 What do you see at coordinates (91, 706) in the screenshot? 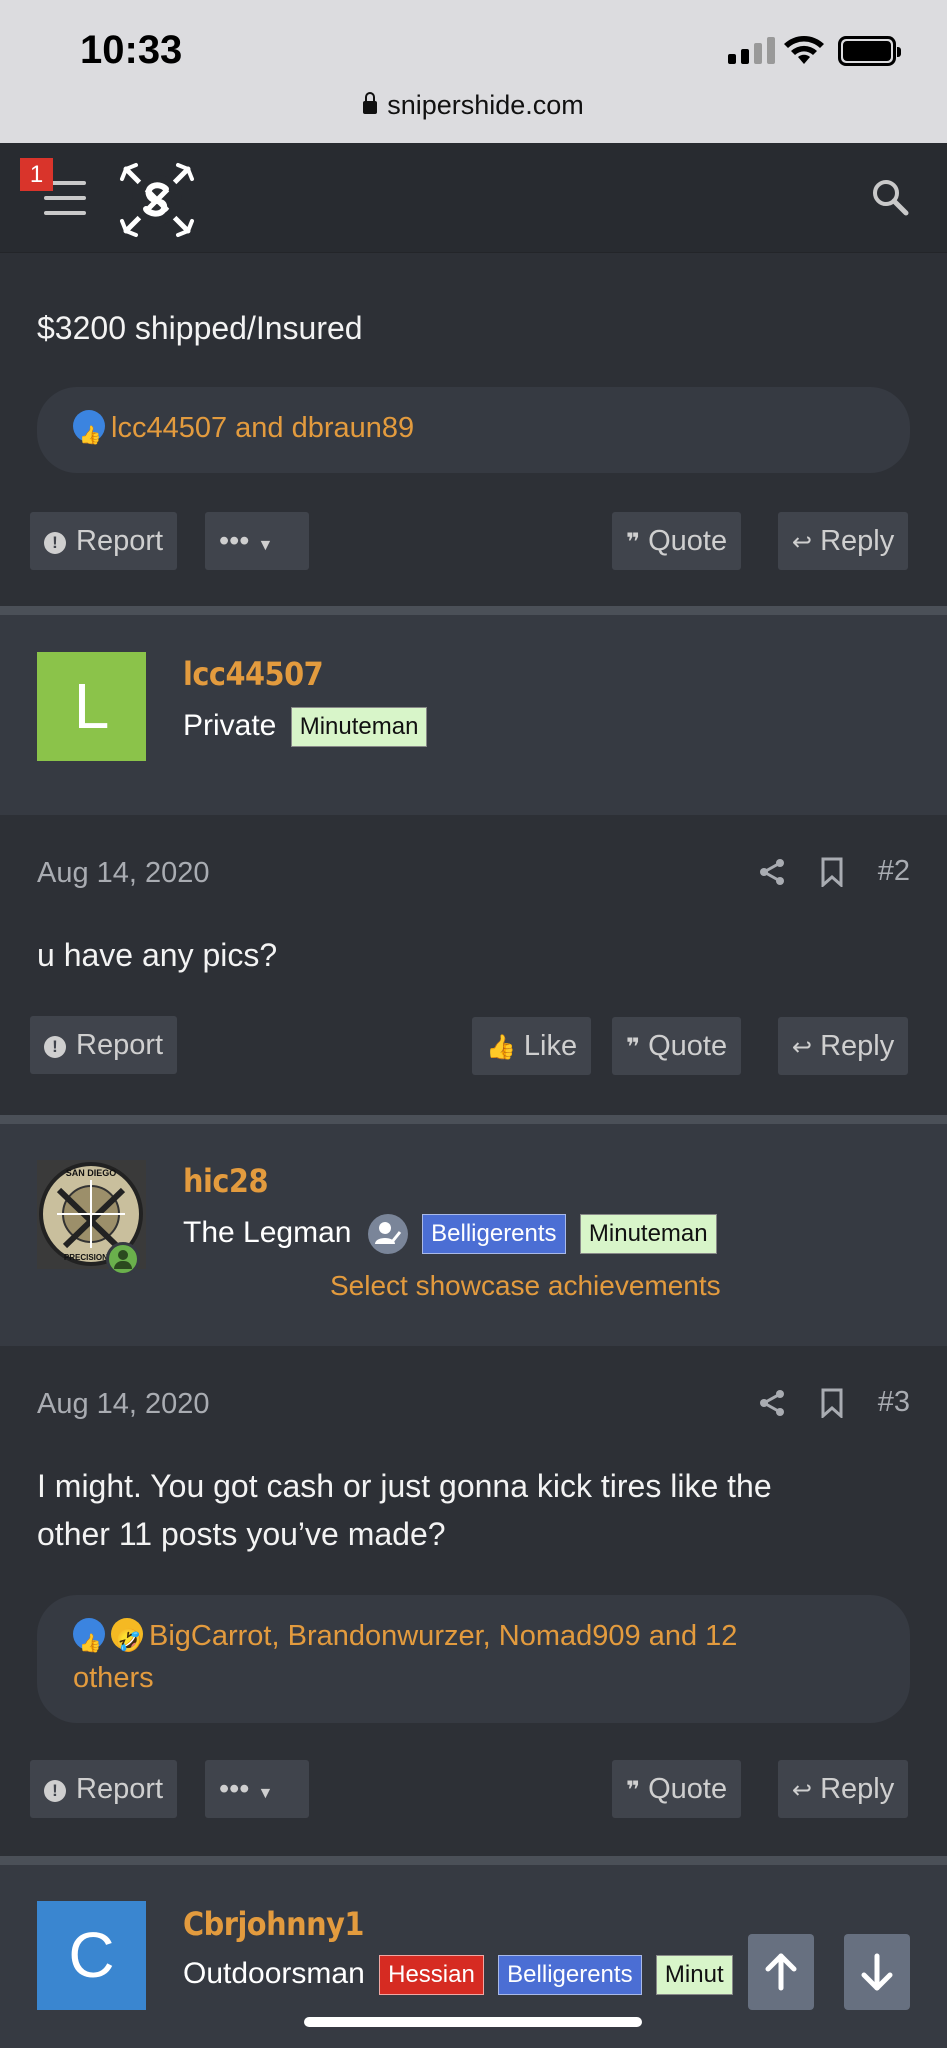
I see `post-2-avatar: L` at bounding box center [91, 706].